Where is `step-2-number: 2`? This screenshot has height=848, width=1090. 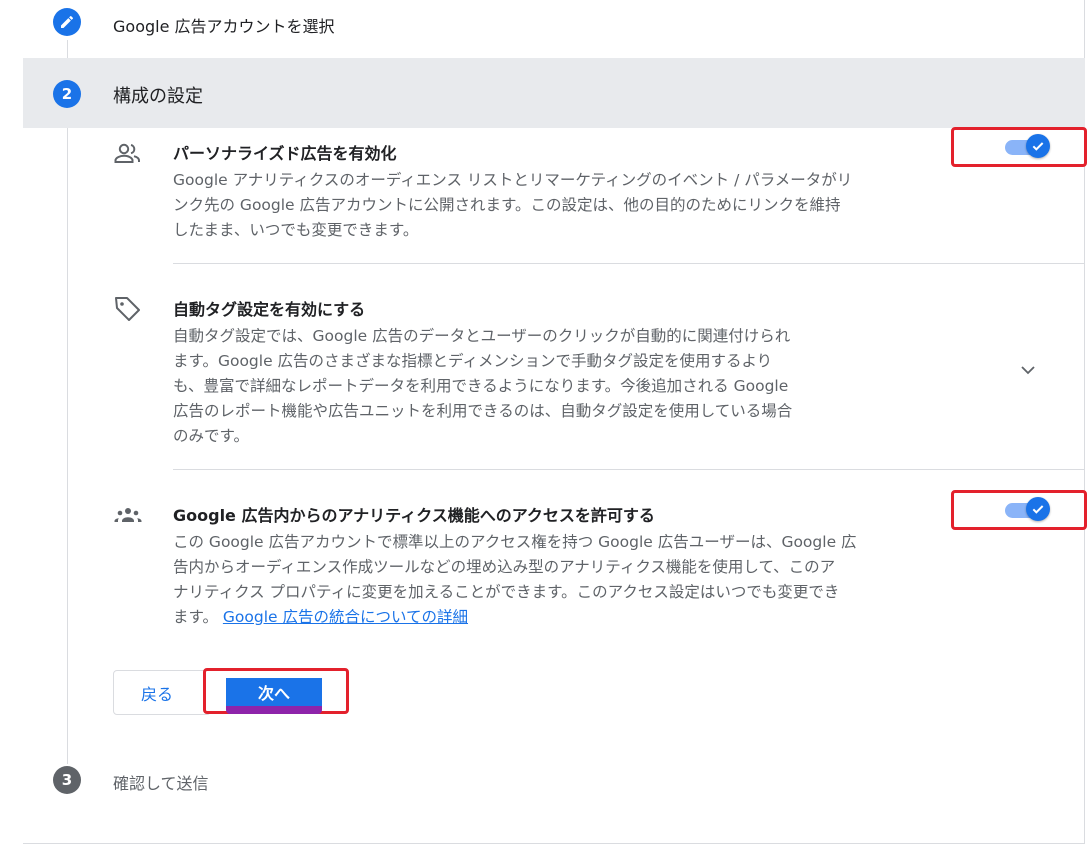 step-2-number: 2 is located at coordinates (67, 94).